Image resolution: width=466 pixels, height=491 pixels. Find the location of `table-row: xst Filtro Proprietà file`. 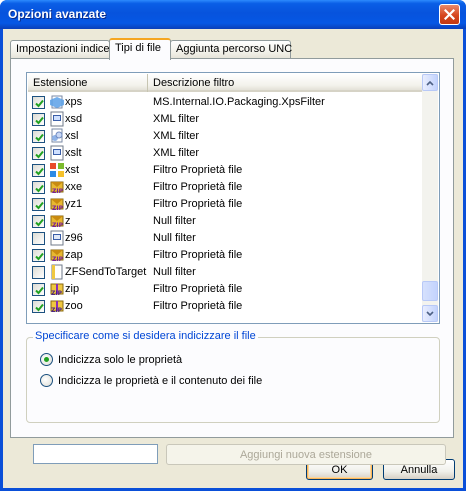

table-row: xst Filtro Proprietà file is located at coordinates (225, 170).